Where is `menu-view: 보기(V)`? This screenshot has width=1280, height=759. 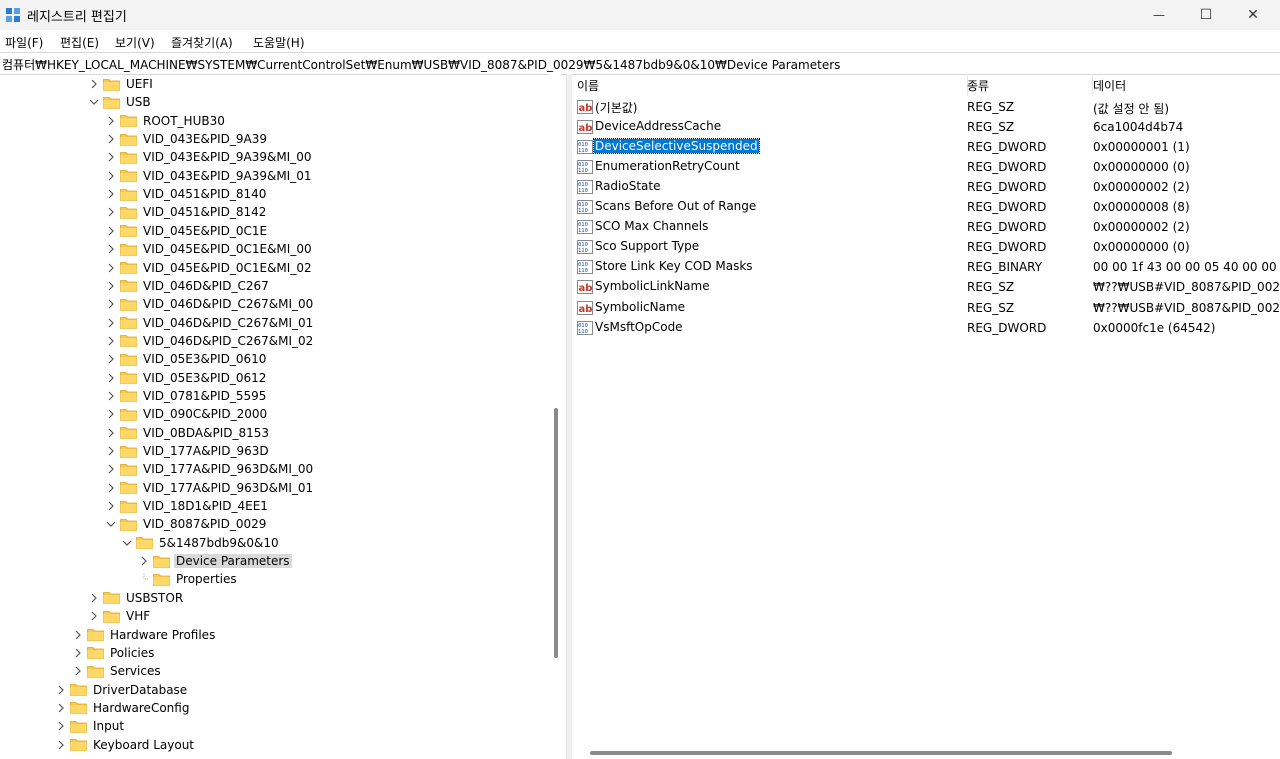 menu-view: 보기(V) is located at coordinates (135, 42).